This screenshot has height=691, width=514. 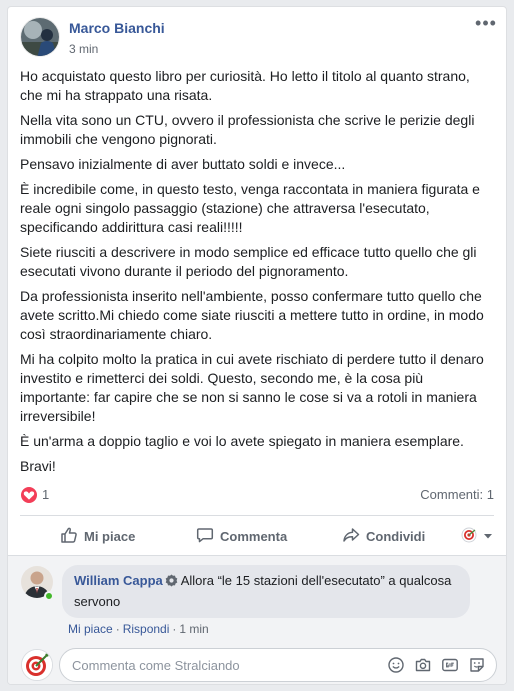 I want to click on author-avatar, so click(x=40, y=37).